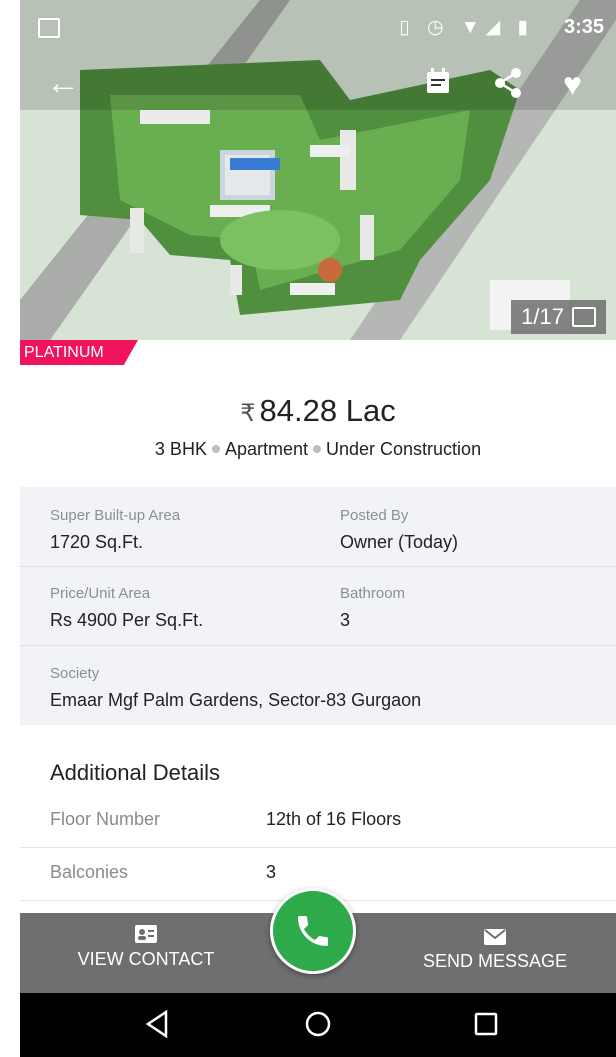 The height and width of the screenshot is (1057, 616). Describe the element at coordinates (374, 515) in the screenshot. I see `posted-by-label: Posted By` at that location.